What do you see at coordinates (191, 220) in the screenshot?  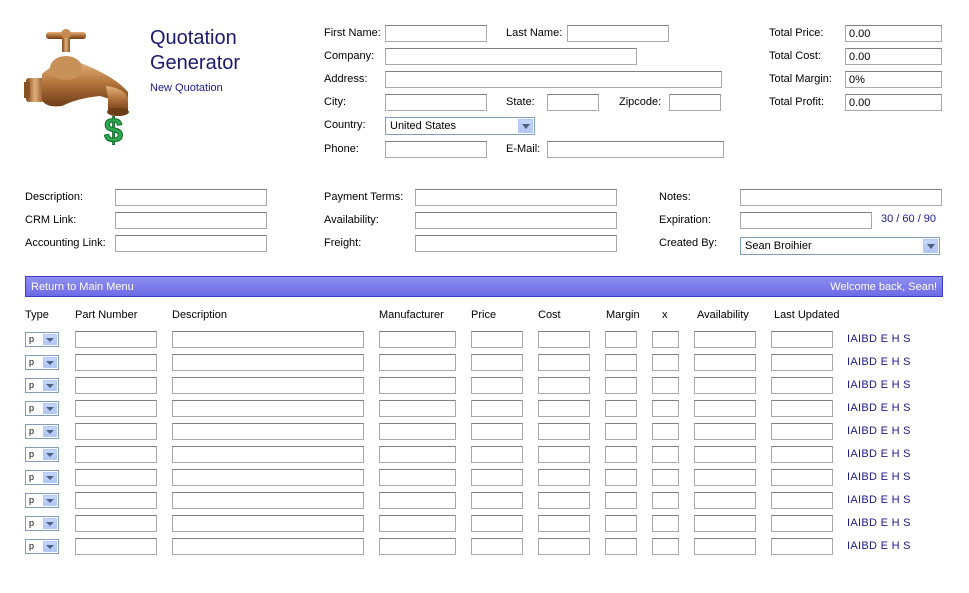 I see `crm-link-field` at bounding box center [191, 220].